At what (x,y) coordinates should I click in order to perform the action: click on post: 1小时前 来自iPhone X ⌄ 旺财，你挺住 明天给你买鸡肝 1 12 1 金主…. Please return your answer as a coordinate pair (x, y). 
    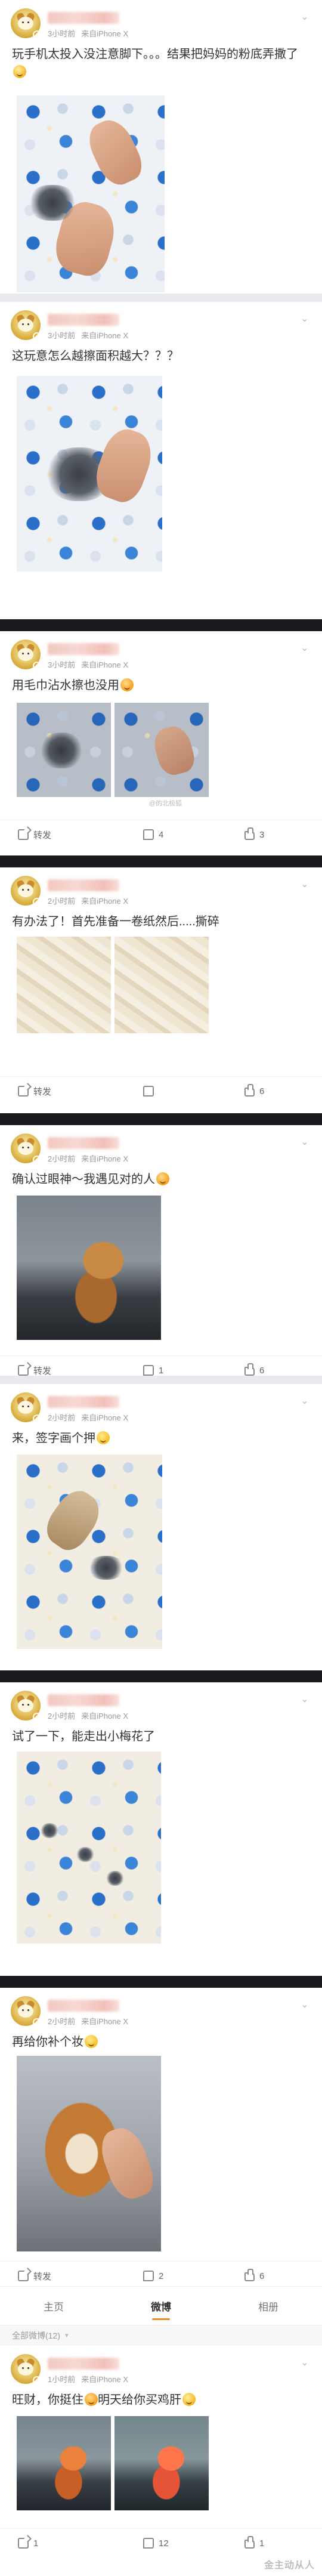
    Looking at the image, I should click on (161, 2461).